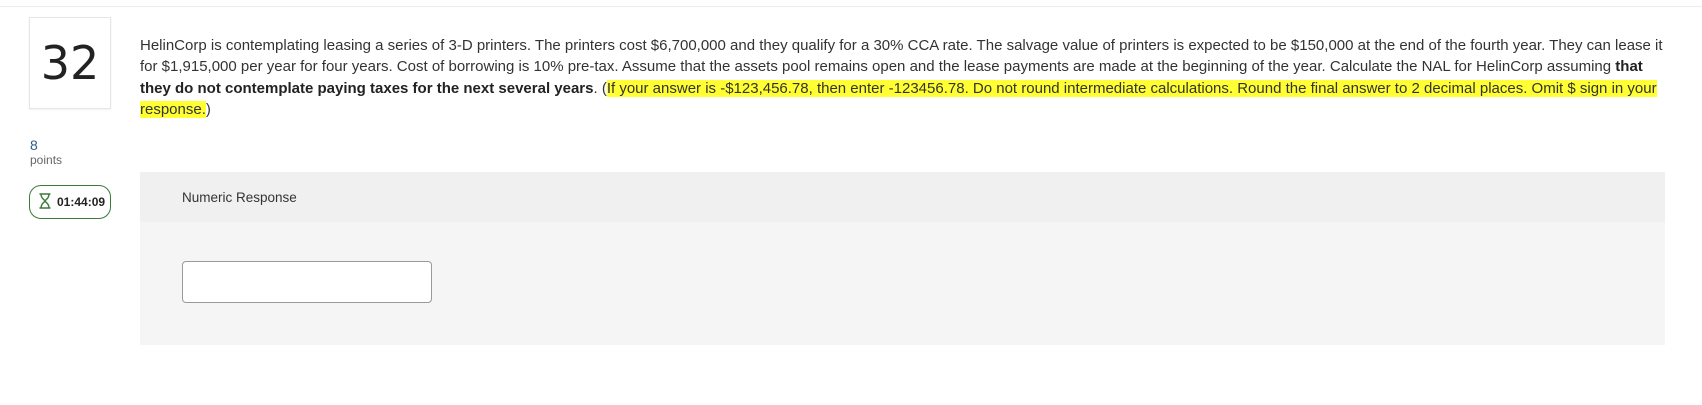  What do you see at coordinates (902, 197) in the screenshot?
I see `response-header: Numeric Response` at bounding box center [902, 197].